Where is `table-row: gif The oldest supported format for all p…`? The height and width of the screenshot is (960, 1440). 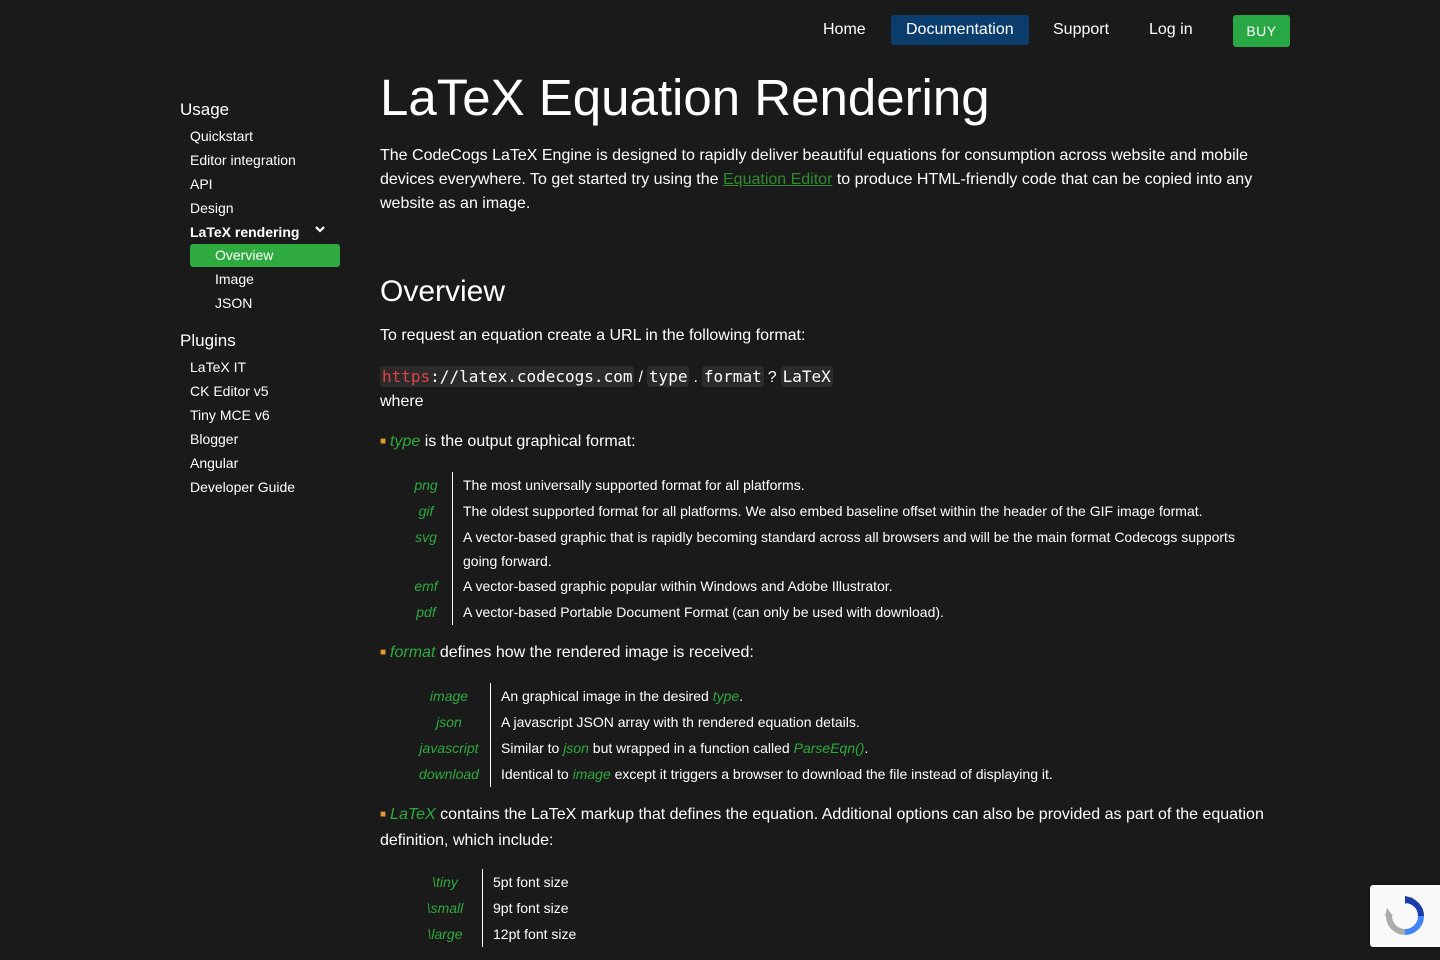
table-row: gif The oldest supported format for all p… is located at coordinates (840, 511).